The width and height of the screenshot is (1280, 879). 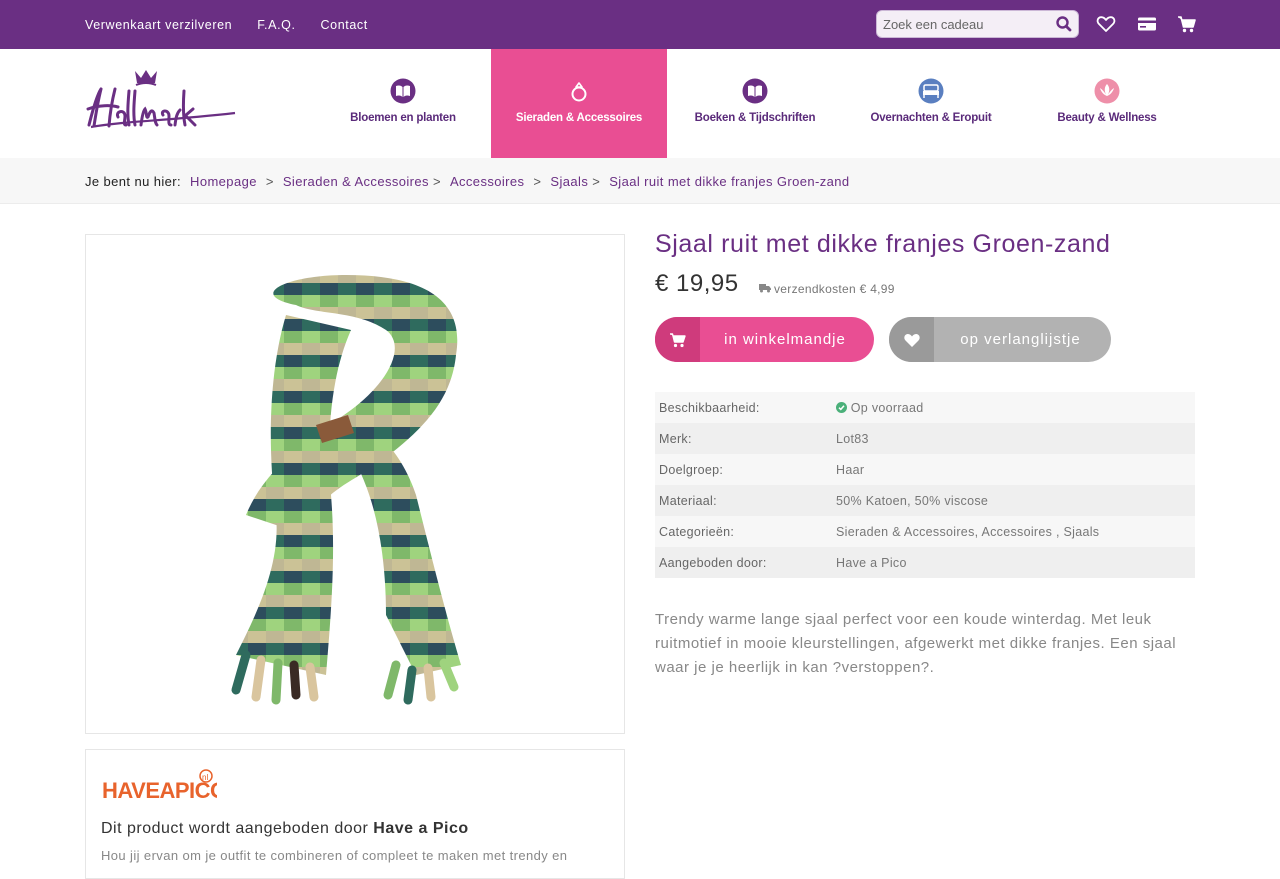 I want to click on breadcrumb-sjaals: Sjaals, so click(x=569, y=181).